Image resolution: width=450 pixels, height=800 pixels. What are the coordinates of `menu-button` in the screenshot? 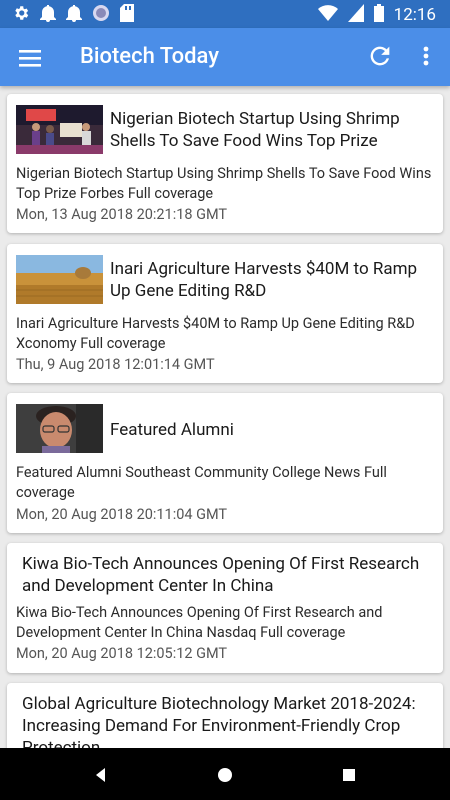 It's located at (30, 58).